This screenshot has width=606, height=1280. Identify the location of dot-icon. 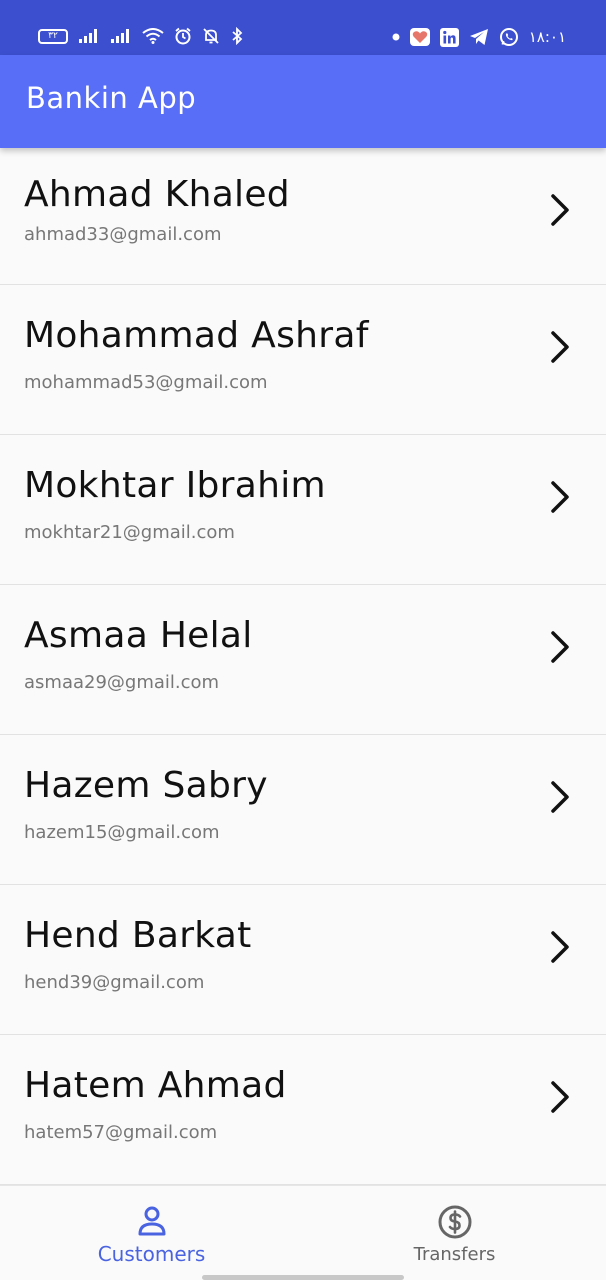
(396, 37).